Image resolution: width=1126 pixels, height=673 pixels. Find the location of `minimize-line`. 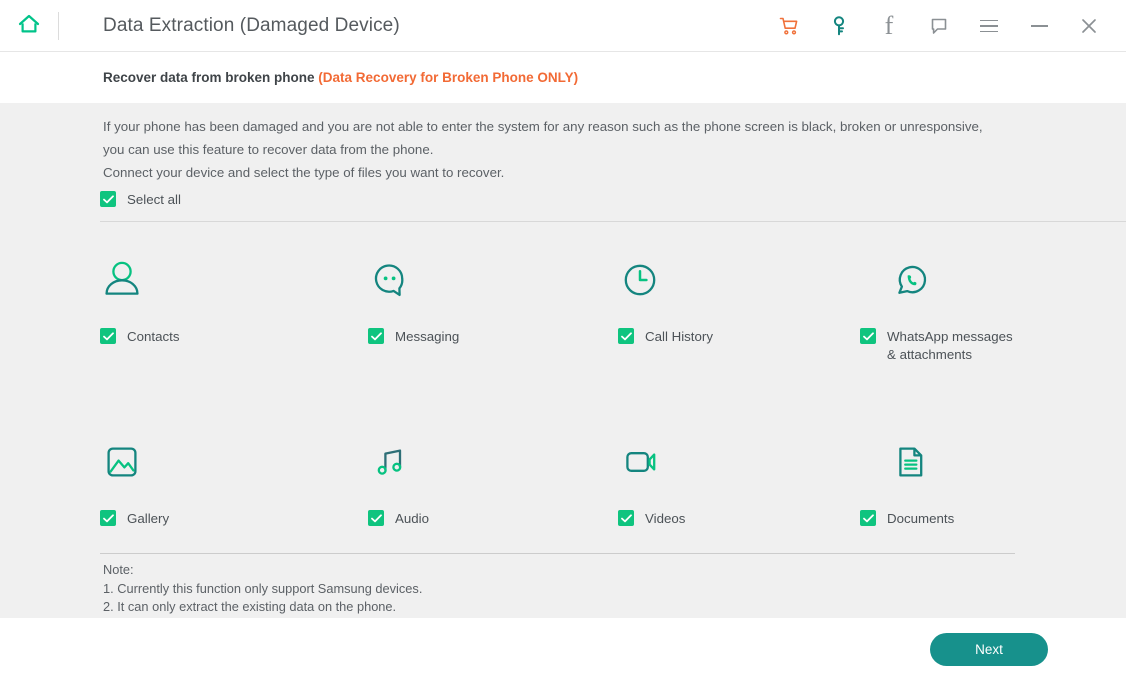

minimize-line is located at coordinates (1039, 26).